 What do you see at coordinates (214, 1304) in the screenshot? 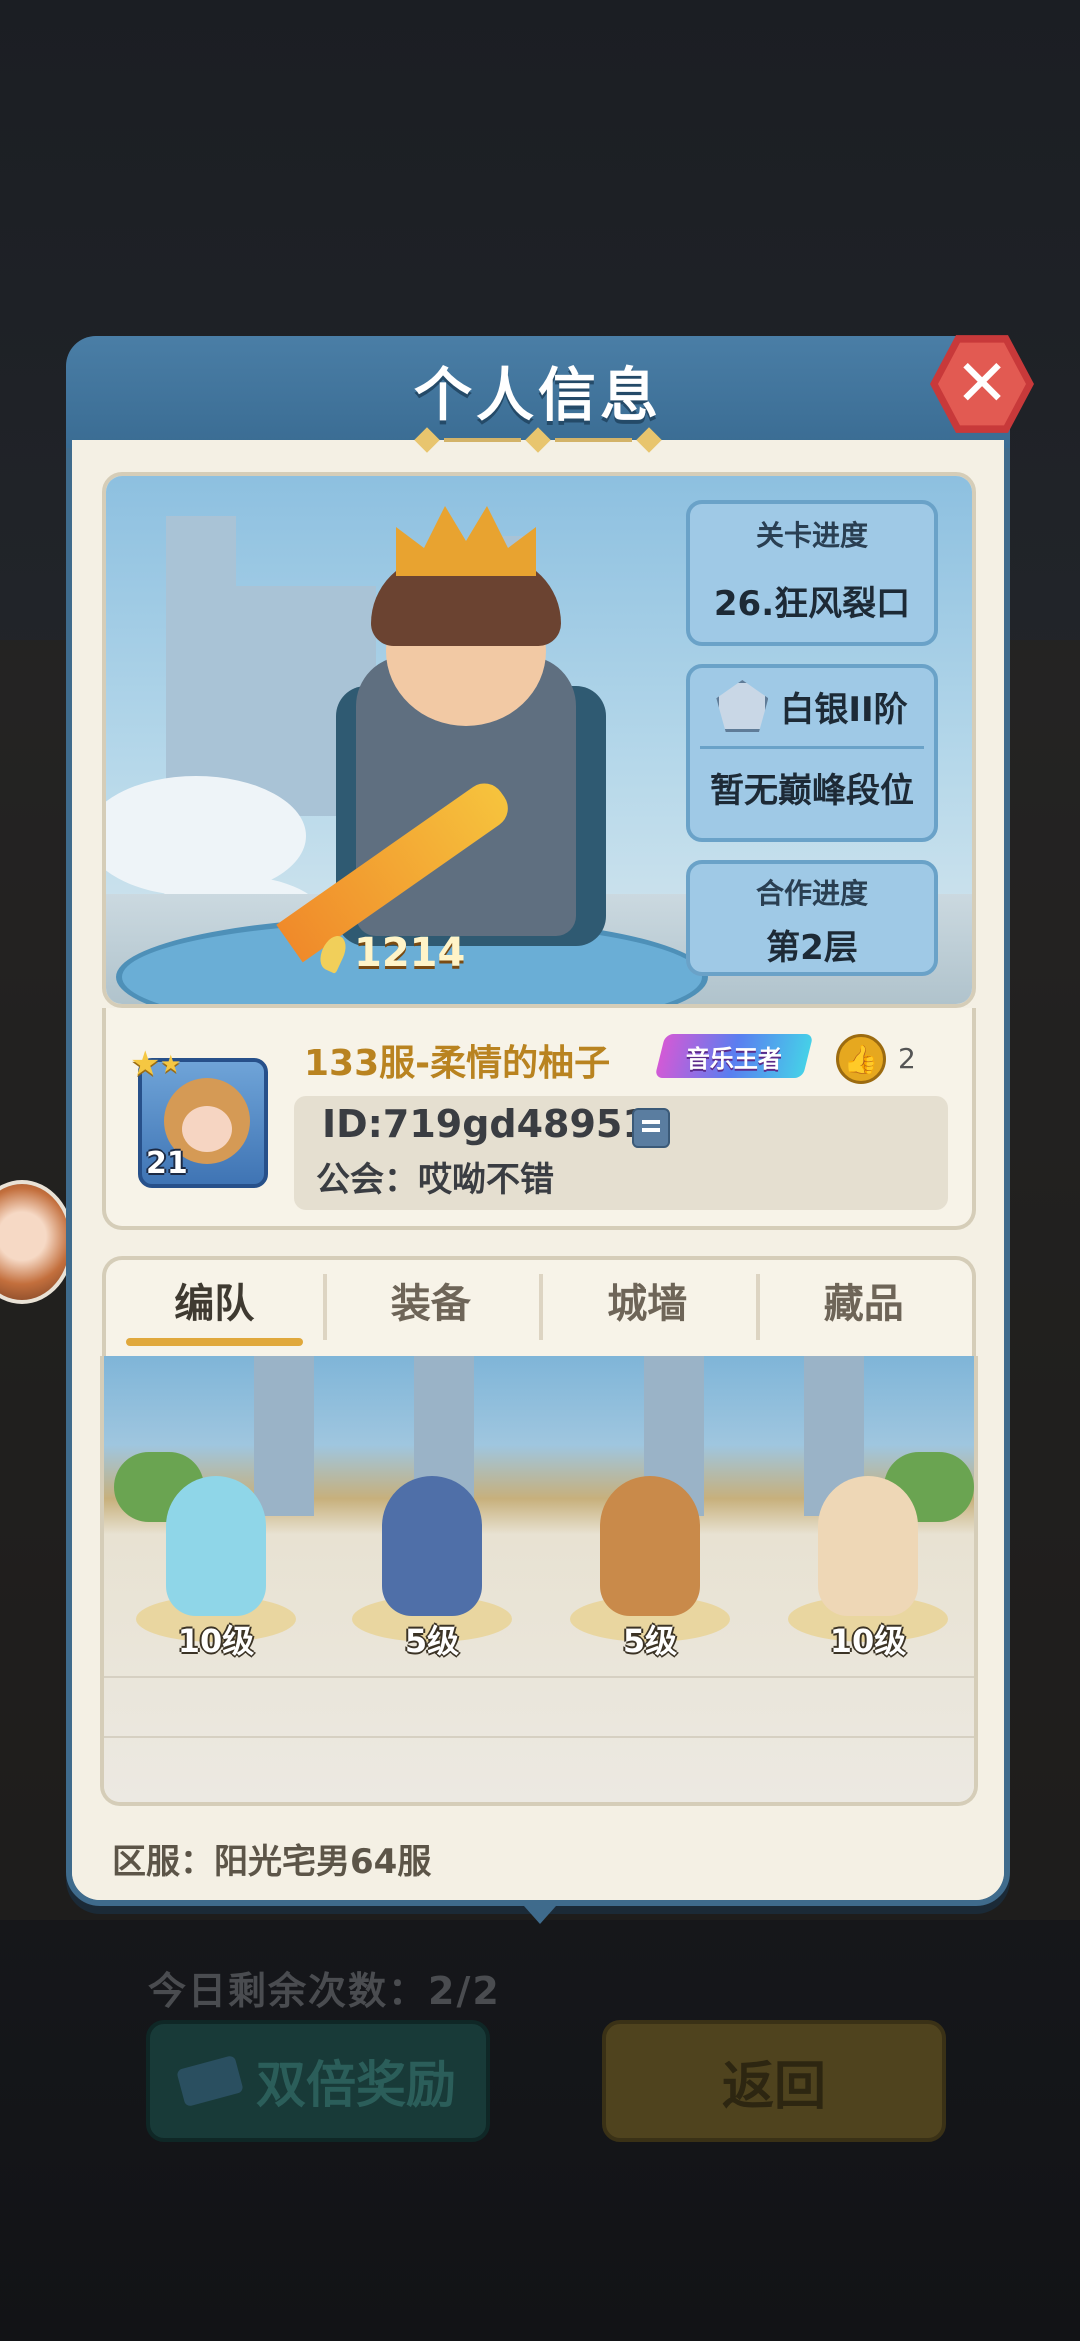
I see `tab-label: 编队` at bounding box center [214, 1304].